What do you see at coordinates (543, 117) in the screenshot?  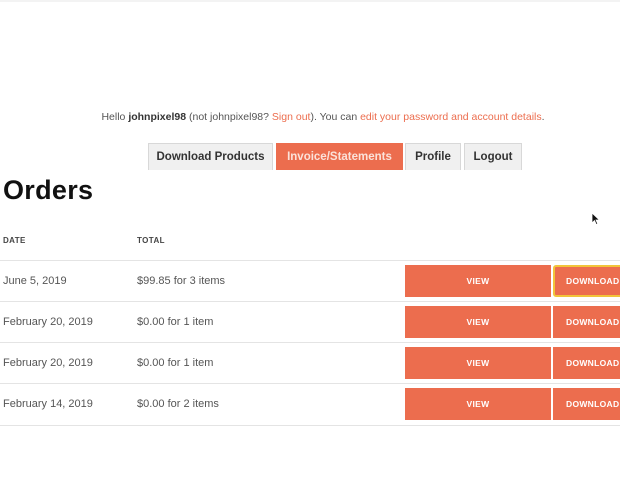 I see `greeting-end: .` at bounding box center [543, 117].